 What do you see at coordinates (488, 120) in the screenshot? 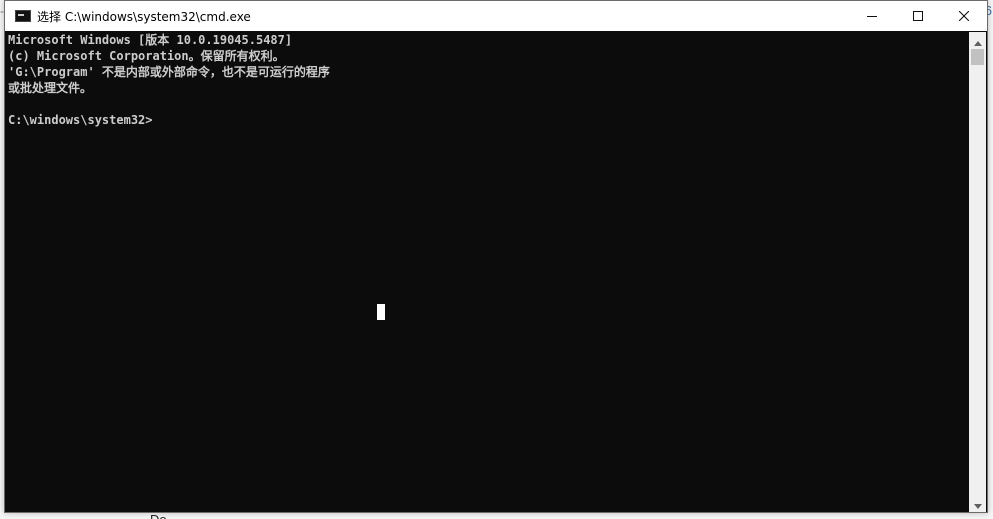
I see `console-prompt: C:\windows\system32>` at bounding box center [488, 120].